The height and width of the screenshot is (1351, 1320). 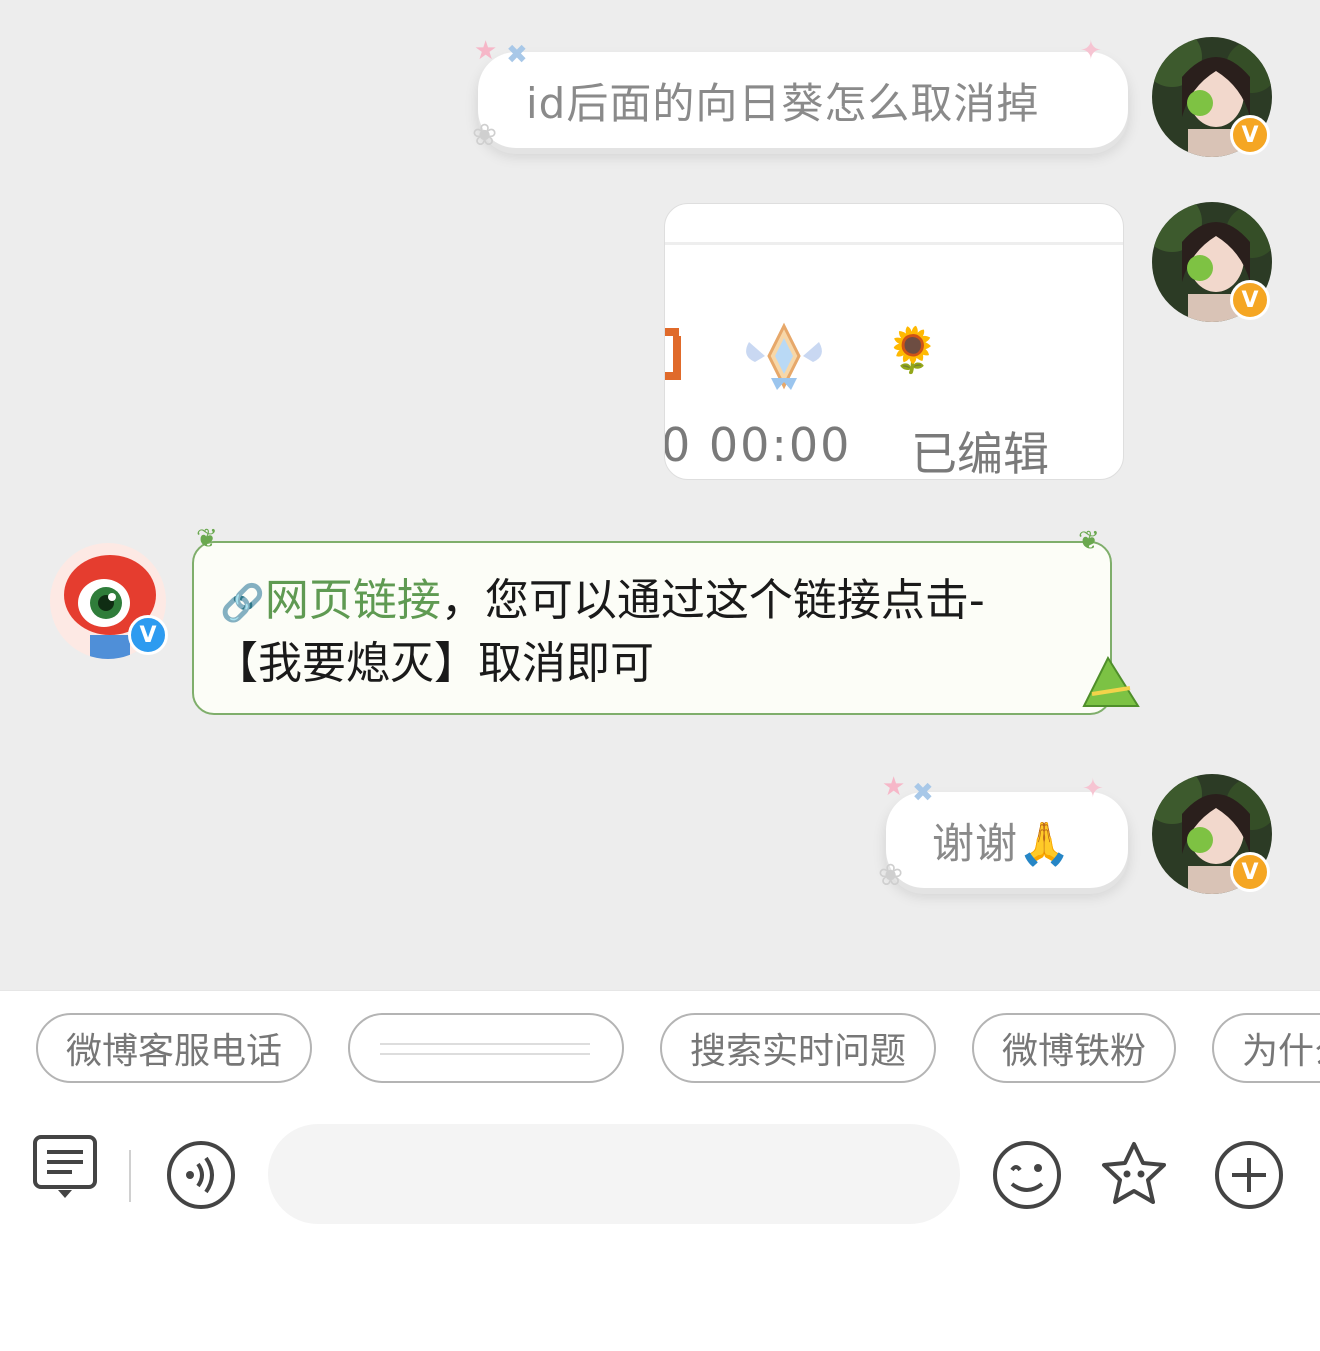 I want to click on message-text: id后面的向日葵怎么取消掉, so click(x=783, y=103).